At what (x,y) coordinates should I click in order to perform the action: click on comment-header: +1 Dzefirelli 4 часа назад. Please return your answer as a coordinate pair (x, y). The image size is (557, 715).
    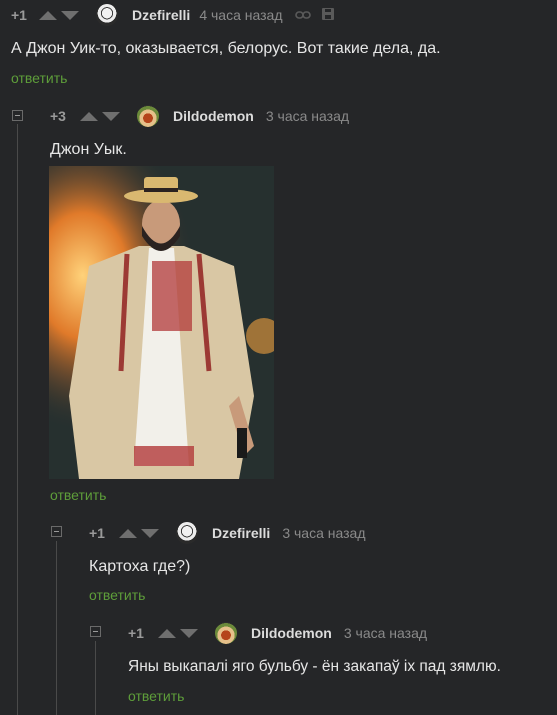
    Looking at the image, I should click on (172, 15).